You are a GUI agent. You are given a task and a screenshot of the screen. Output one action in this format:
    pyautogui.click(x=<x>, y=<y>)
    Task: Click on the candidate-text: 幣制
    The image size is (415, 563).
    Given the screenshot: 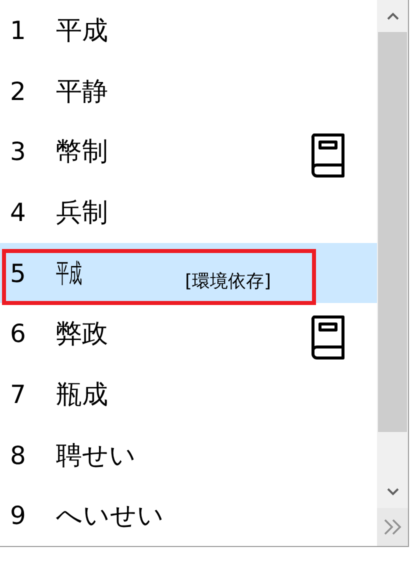 What is the action you would take?
    pyautogui.click(x=82, y=153)
    